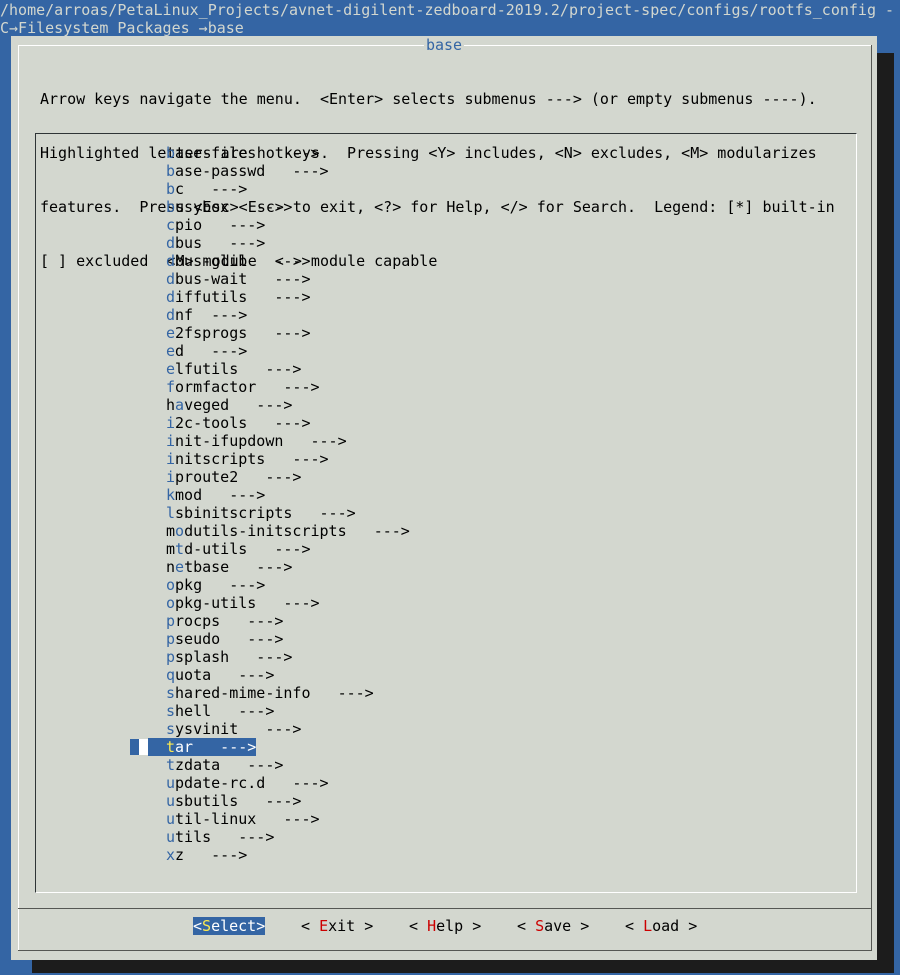 The width and height of the screenshot is (900, 975). I want to click on menu-item: update-rc.d --->, so click(446, 783).